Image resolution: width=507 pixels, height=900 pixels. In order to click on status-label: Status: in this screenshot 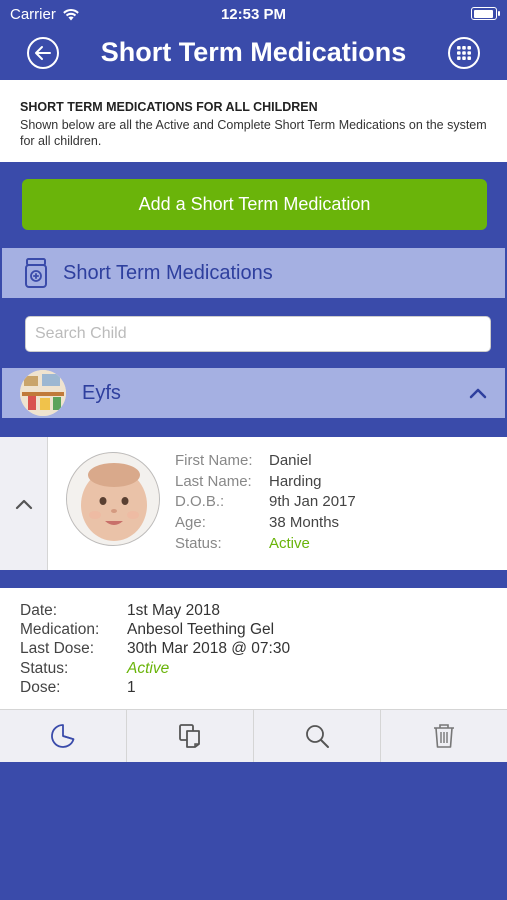, I will do `click(198, 543)`.